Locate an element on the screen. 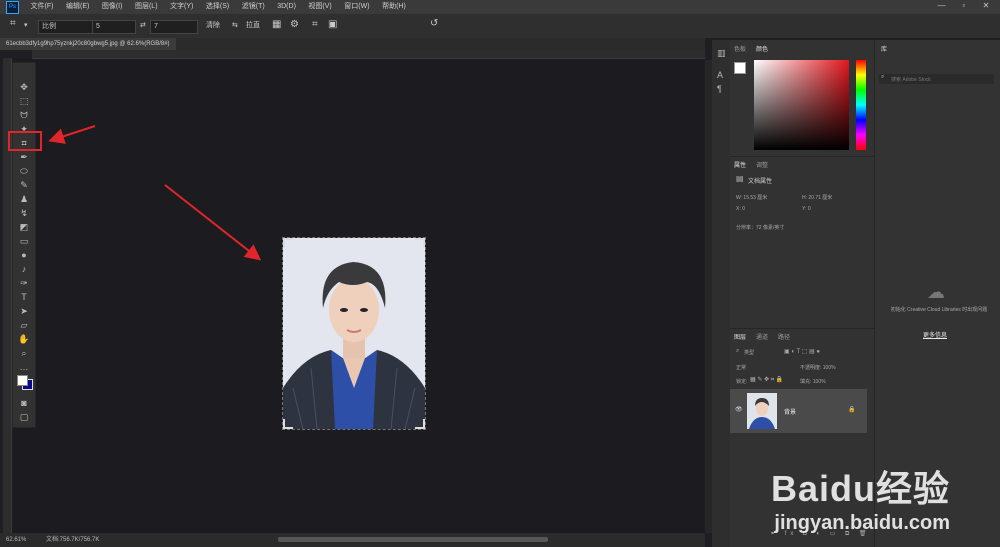 This screenshot has height=547, width=1000. vertical-scrollbar is located at coordinates (708, 296).